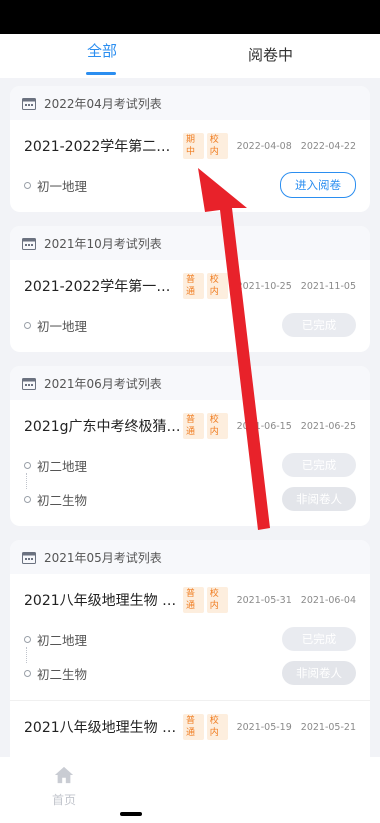 Image resolution: width=380 pixels, height=823 pixels. I want to click on end-date: 2021-06-25, so click(328, 426).